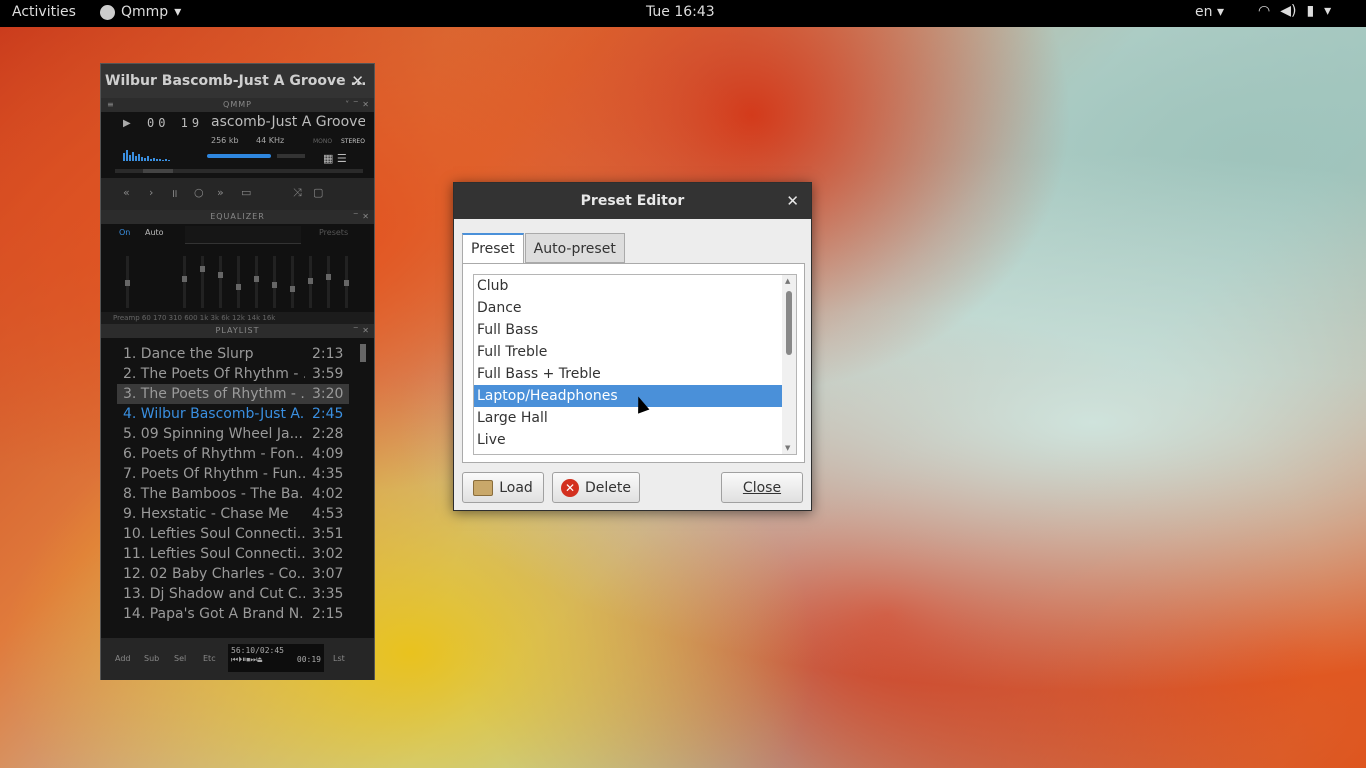 The height and width of the screenshot is (768, 1366). What do you see at coordinates (237, 354) in the screenshot?
I see `playlist-item: 1. Dance the Slurp 2:13` at bounding box center [237, 354].